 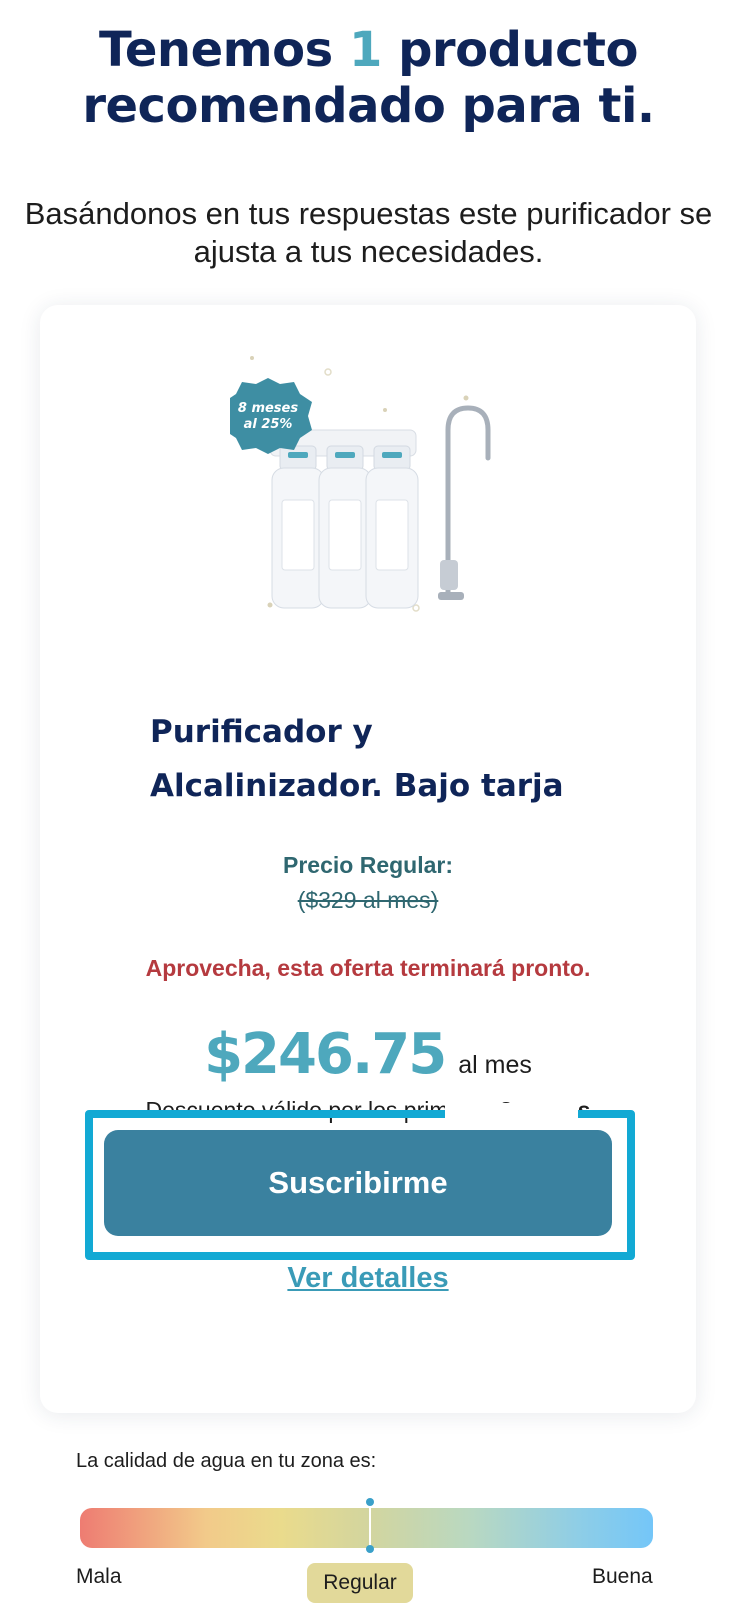 I want to click on discount-badge-line2: al 25%, so click(x=268, y=424).